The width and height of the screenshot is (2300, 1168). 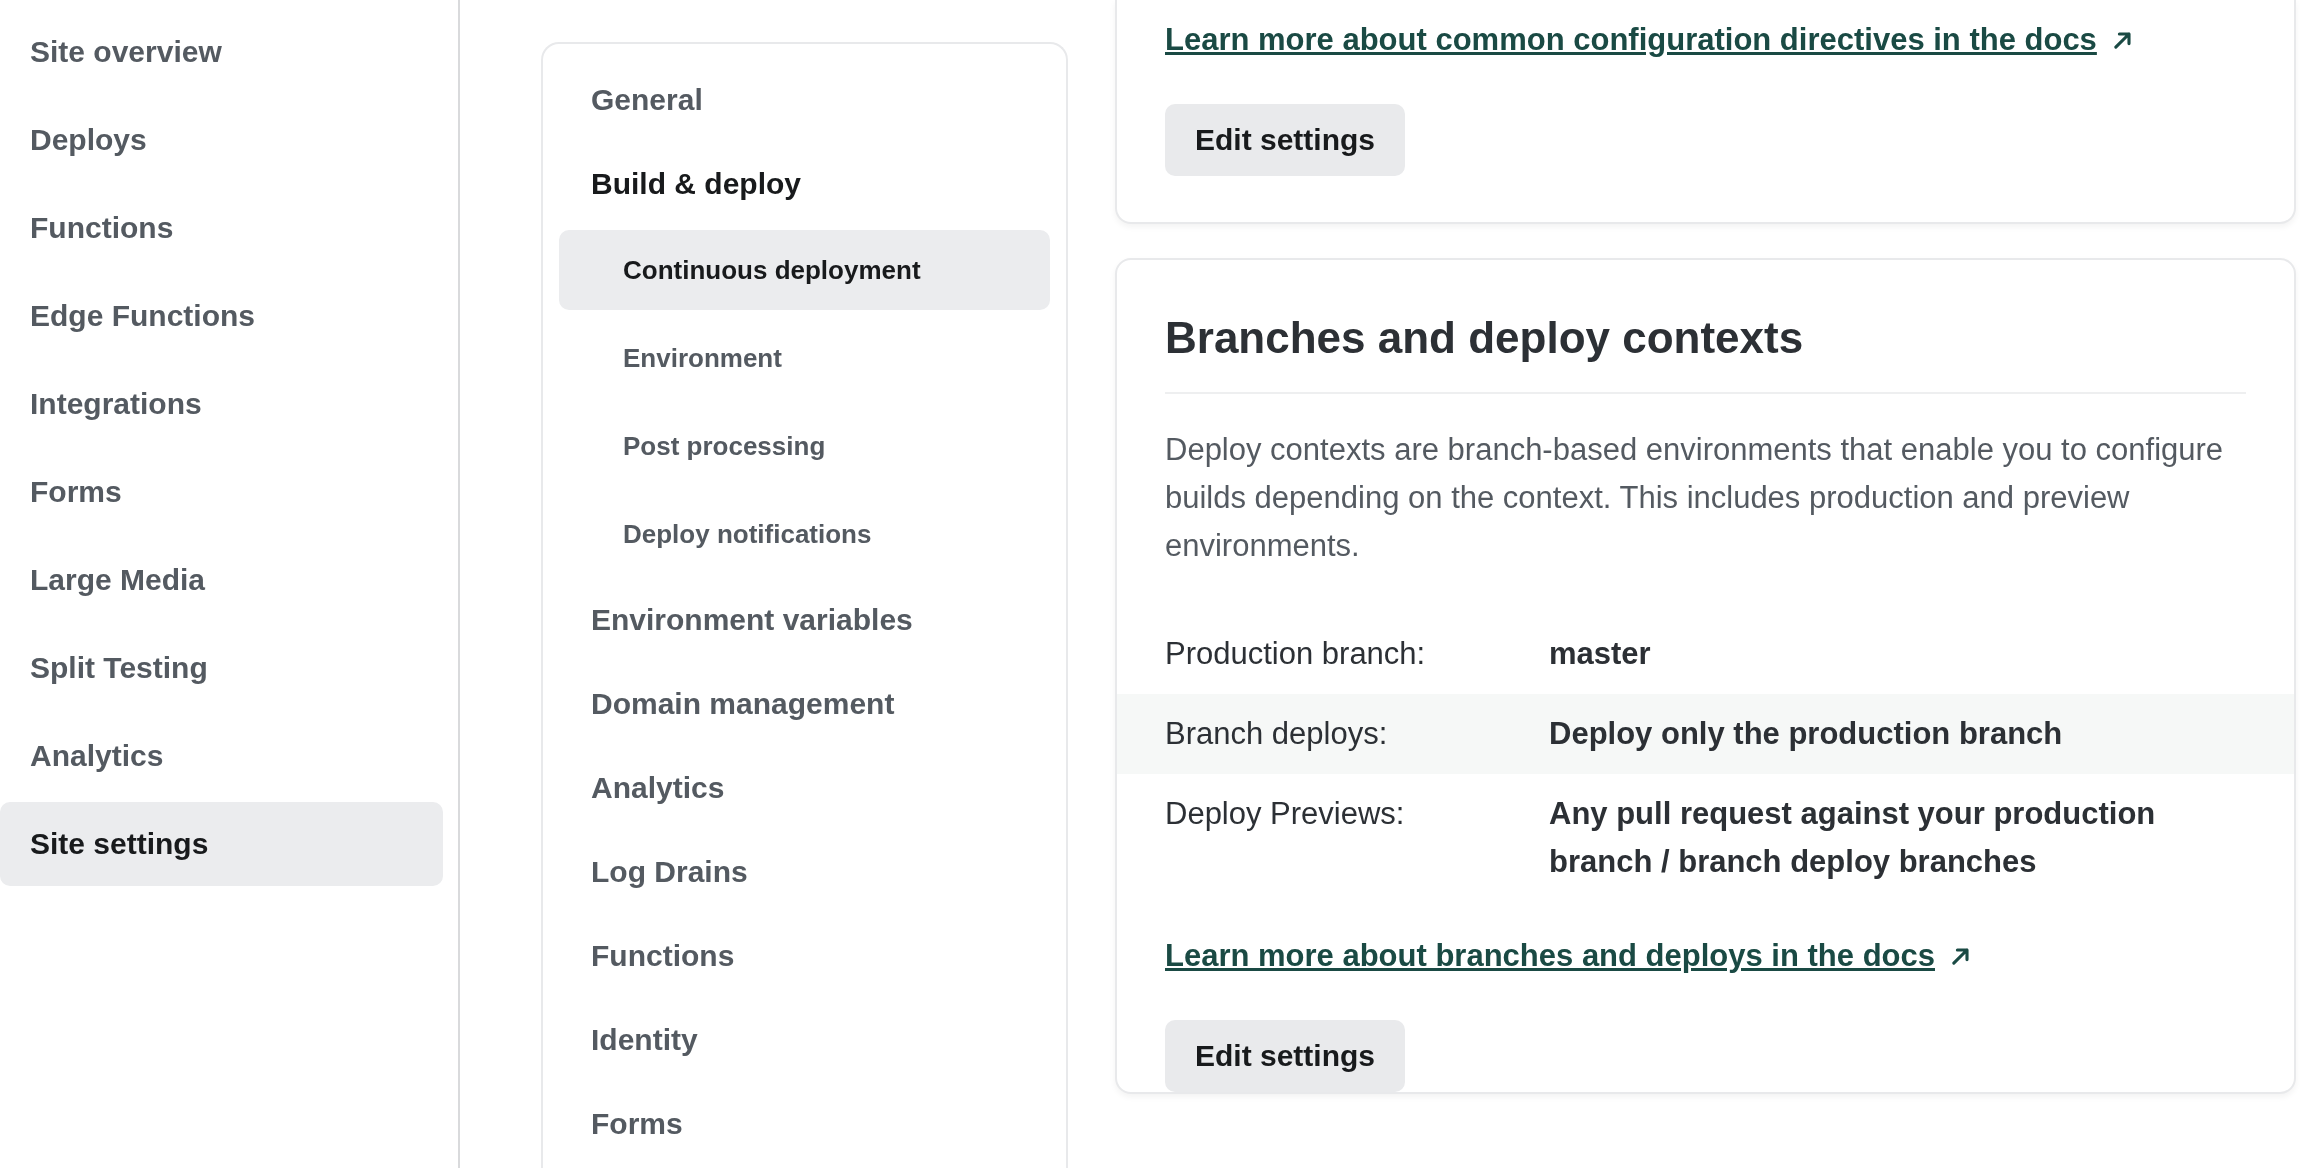 I want to click on settings-nav-item: Log Drains, so click(x=804, y=872).